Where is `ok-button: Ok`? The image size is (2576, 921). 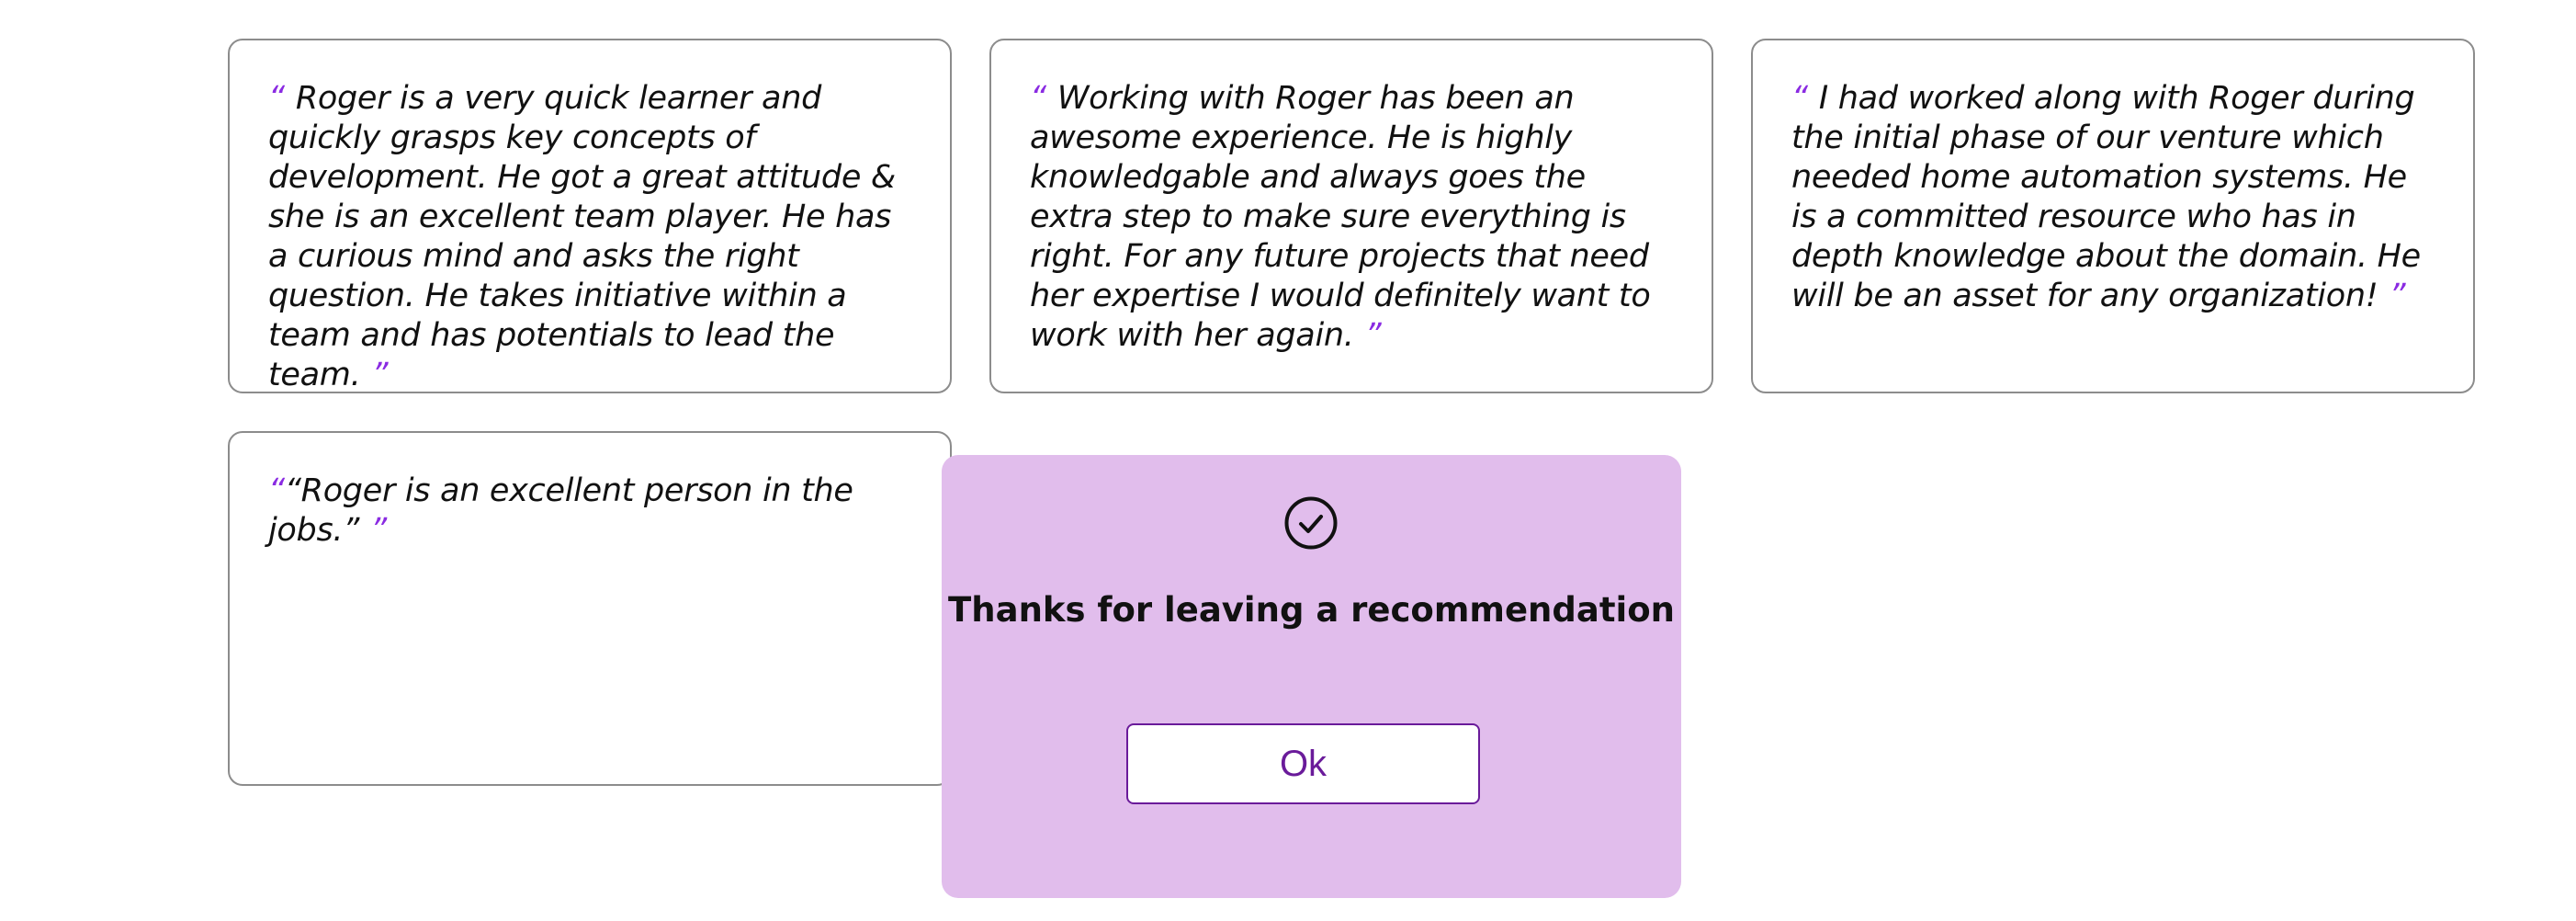 ok-button: Ok is located at coordinates (1303, 763).